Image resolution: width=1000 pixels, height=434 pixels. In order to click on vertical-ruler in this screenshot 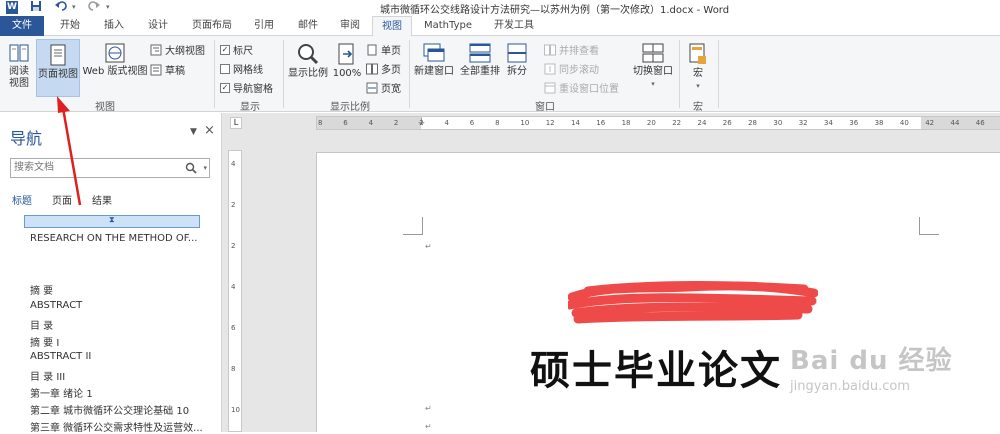, I will do `click(235, 291)`.